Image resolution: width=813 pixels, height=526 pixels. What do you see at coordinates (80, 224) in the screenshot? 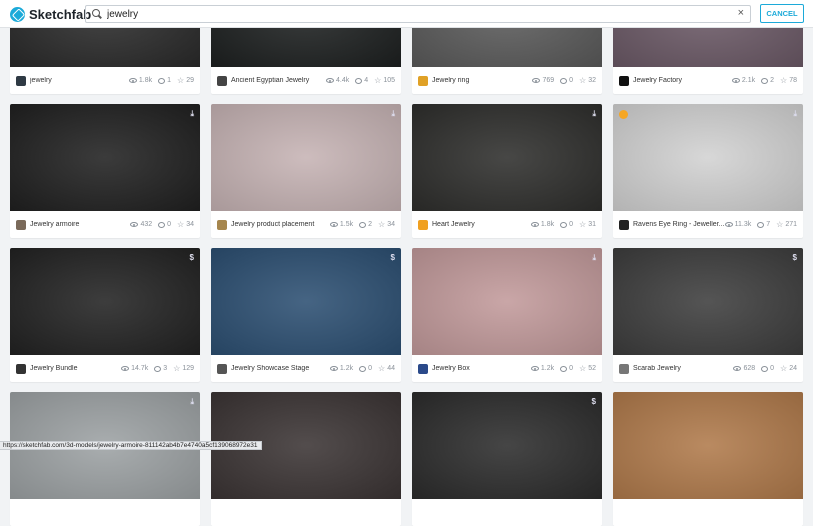
I see `model-title: Jewelry armoire` at bounding box center [80, 224].